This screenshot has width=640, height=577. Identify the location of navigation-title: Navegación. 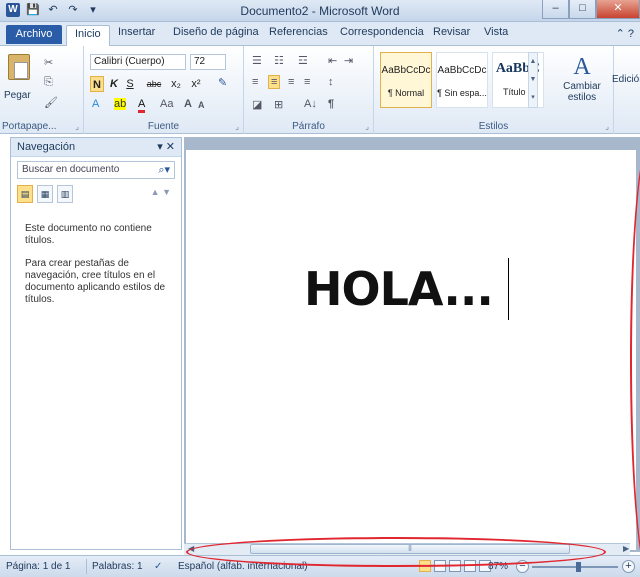
(46, 147).